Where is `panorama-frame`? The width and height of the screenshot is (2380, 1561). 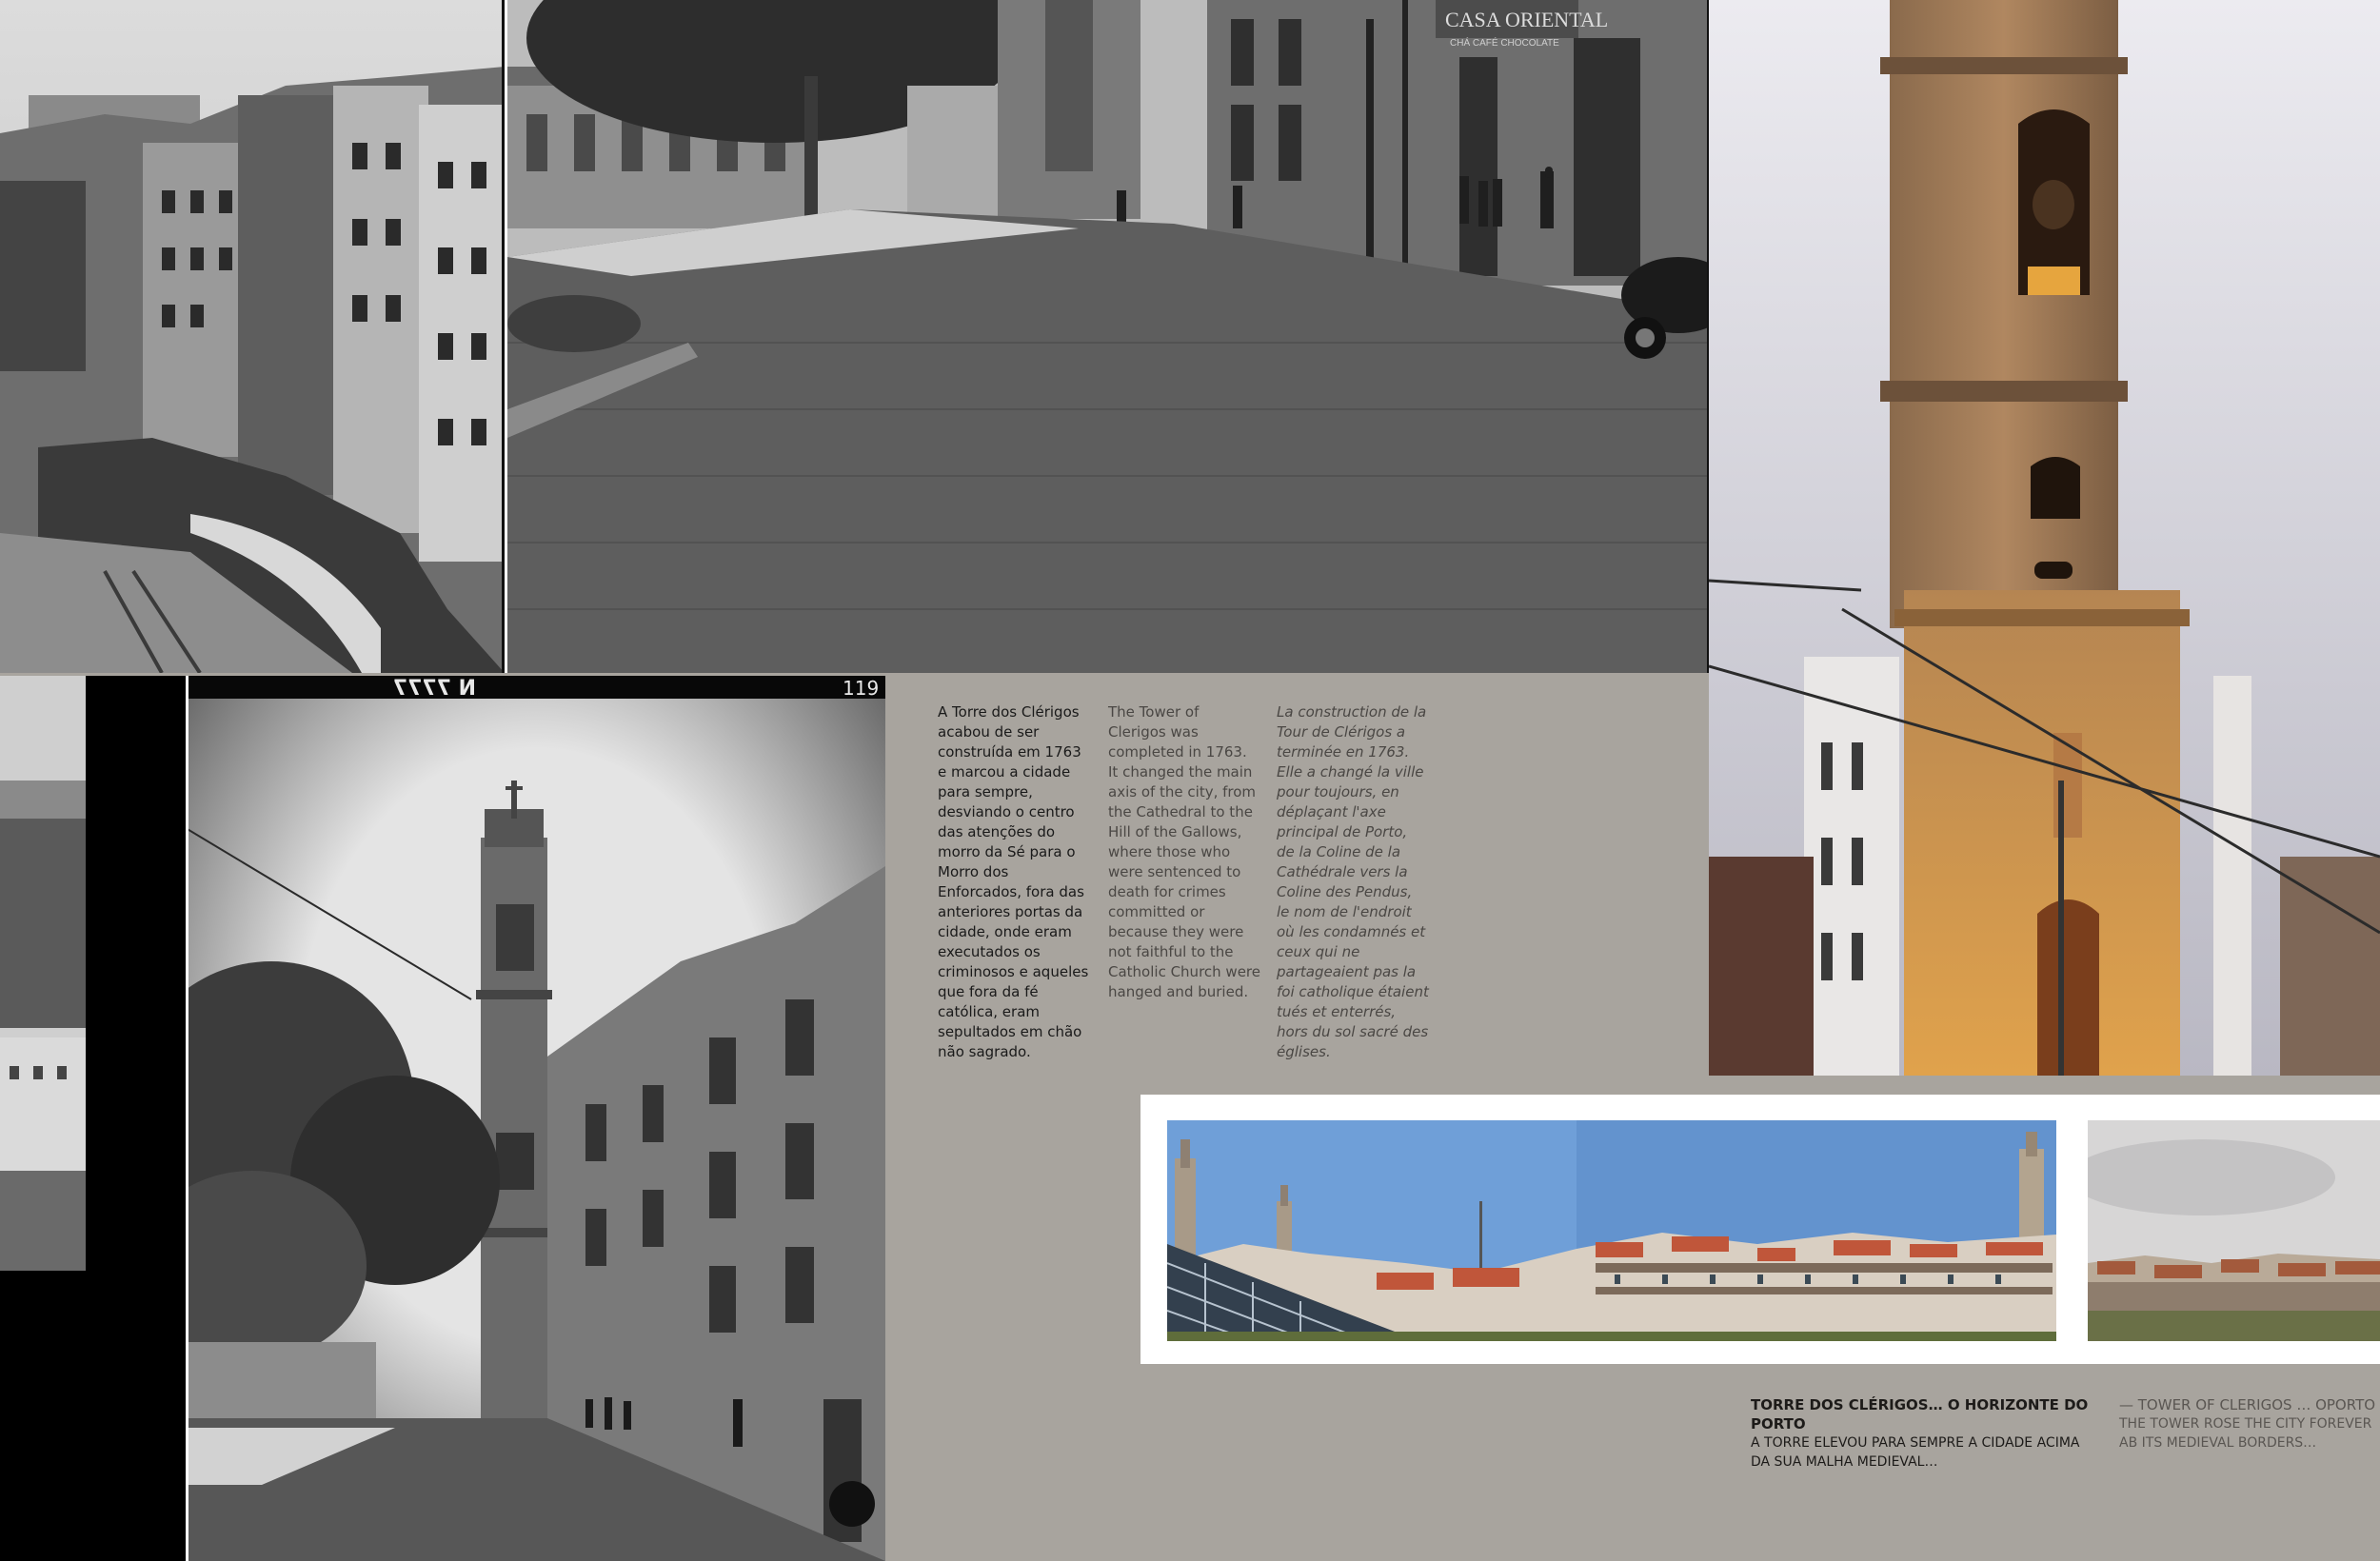
panorama-frame is located at coordinates (1760, 1229).